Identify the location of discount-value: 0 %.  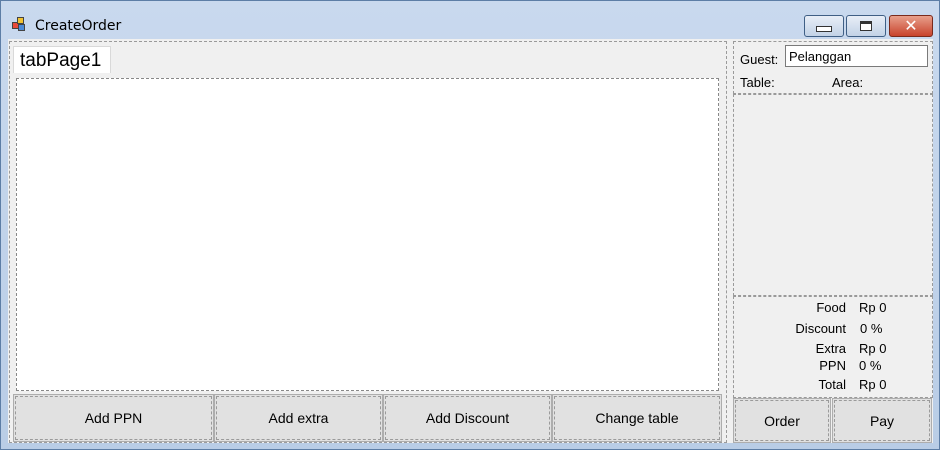
(871, 328).